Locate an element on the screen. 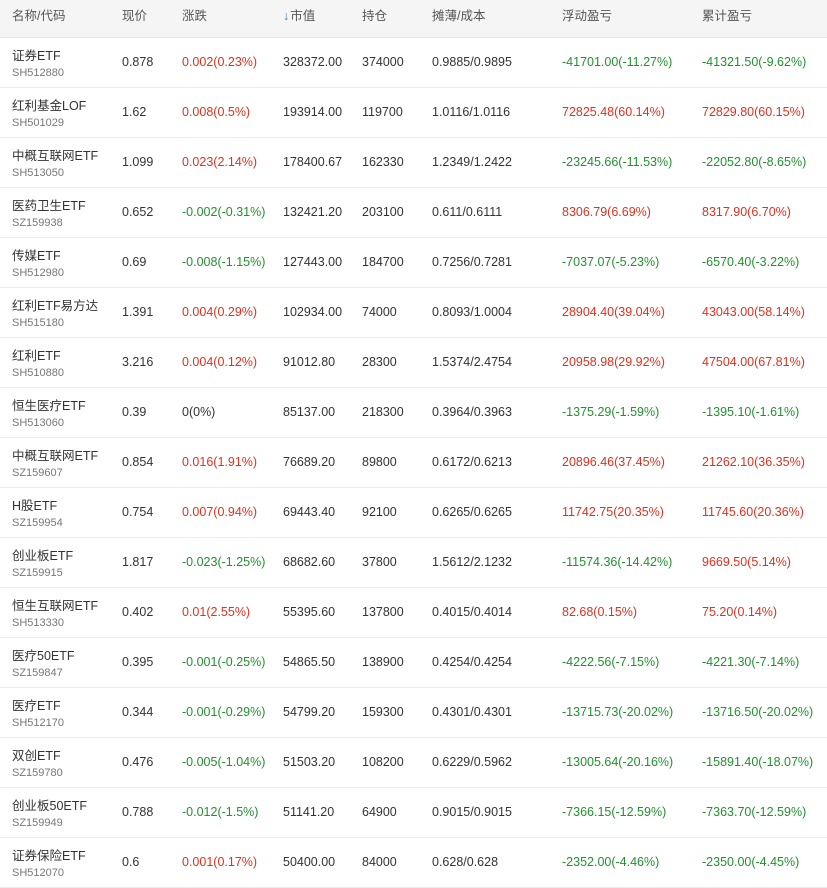  cum-pnl-cell: 75.20(0.14%) is located at coordinates (740, 612).